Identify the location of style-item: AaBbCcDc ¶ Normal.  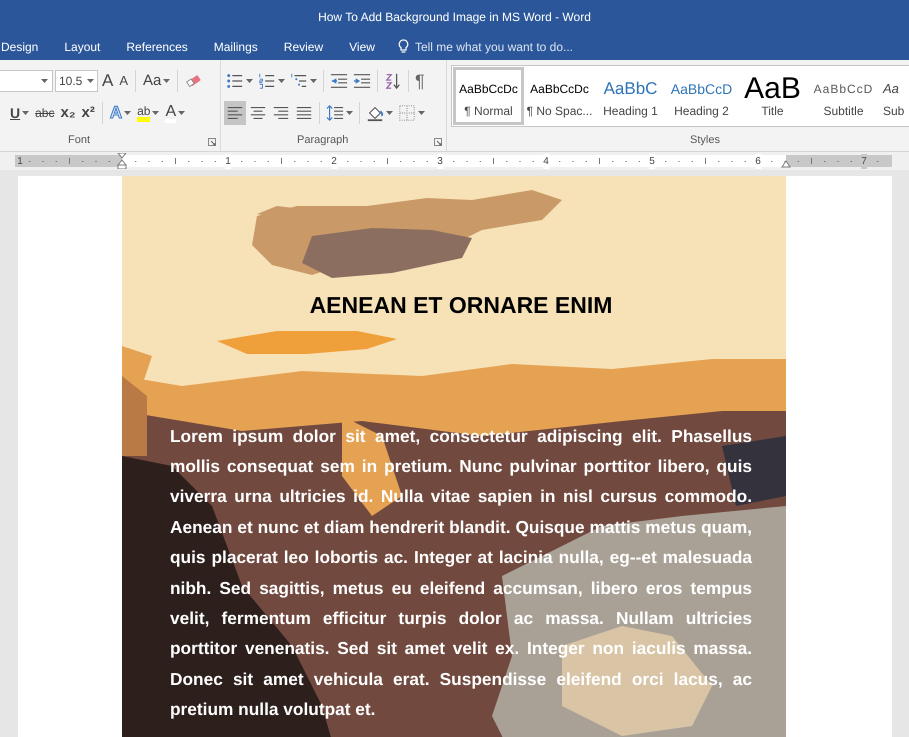
(488, 96).